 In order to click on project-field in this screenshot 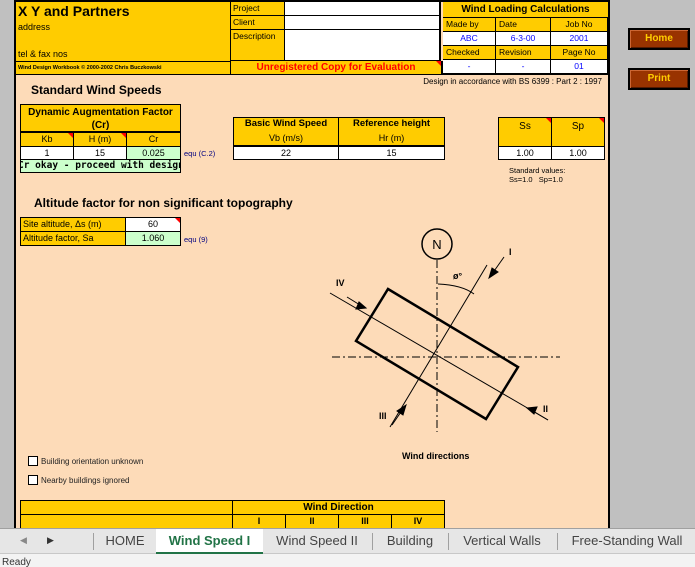, I will do `click(363, 9)`.